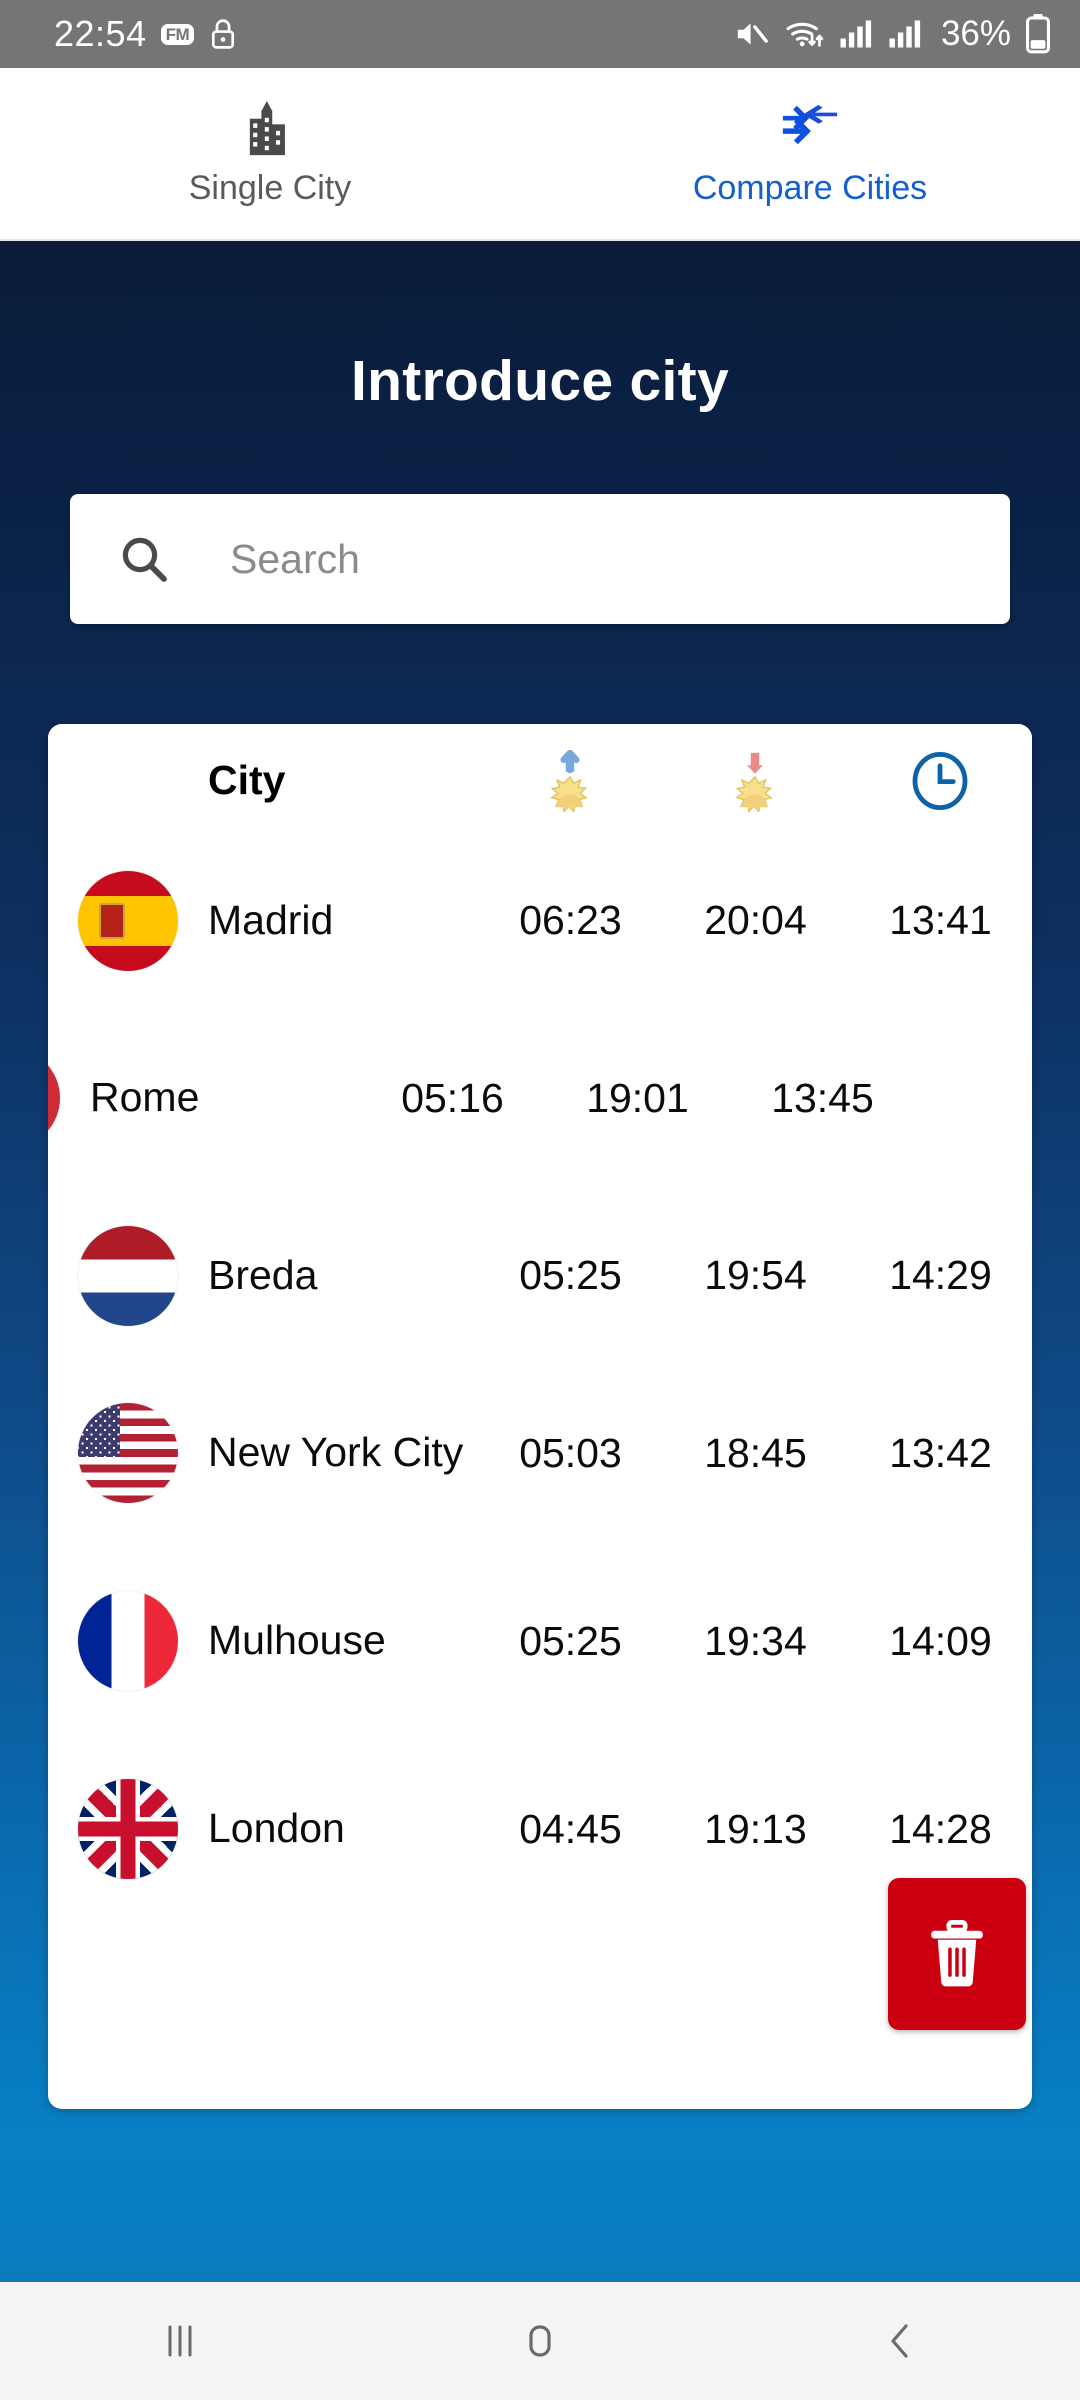 The width and height of the screenshot is (1080, 2400). Describe the element at coordinates (540, 1098) in the screenshot. I see `table-row-swiped: Rome 05:16 19:01 13:45` at that location.